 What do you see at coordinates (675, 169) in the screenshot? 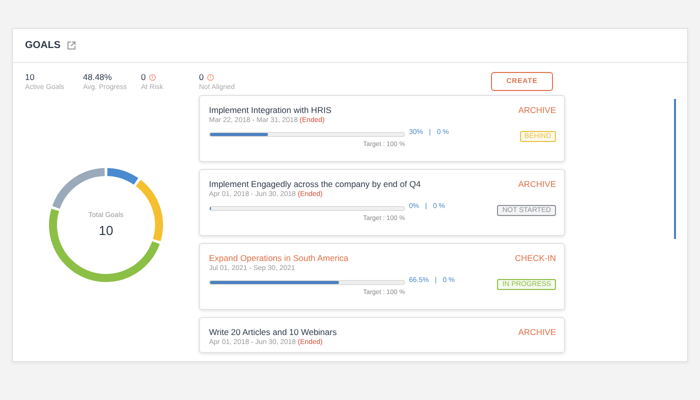
I see `scrollbar` at bounding box center [675, 169].